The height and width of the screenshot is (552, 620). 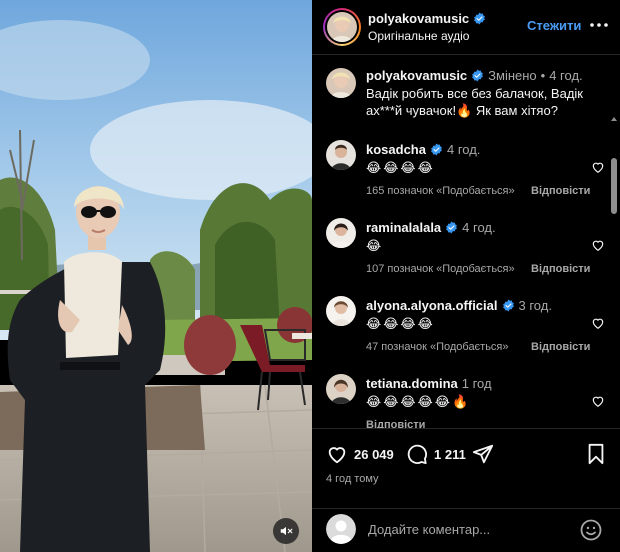 What do you see at coordinates (450, 454) in the screenshot?
I see `comments-count: 1 211` at bounding box center [450, 454].